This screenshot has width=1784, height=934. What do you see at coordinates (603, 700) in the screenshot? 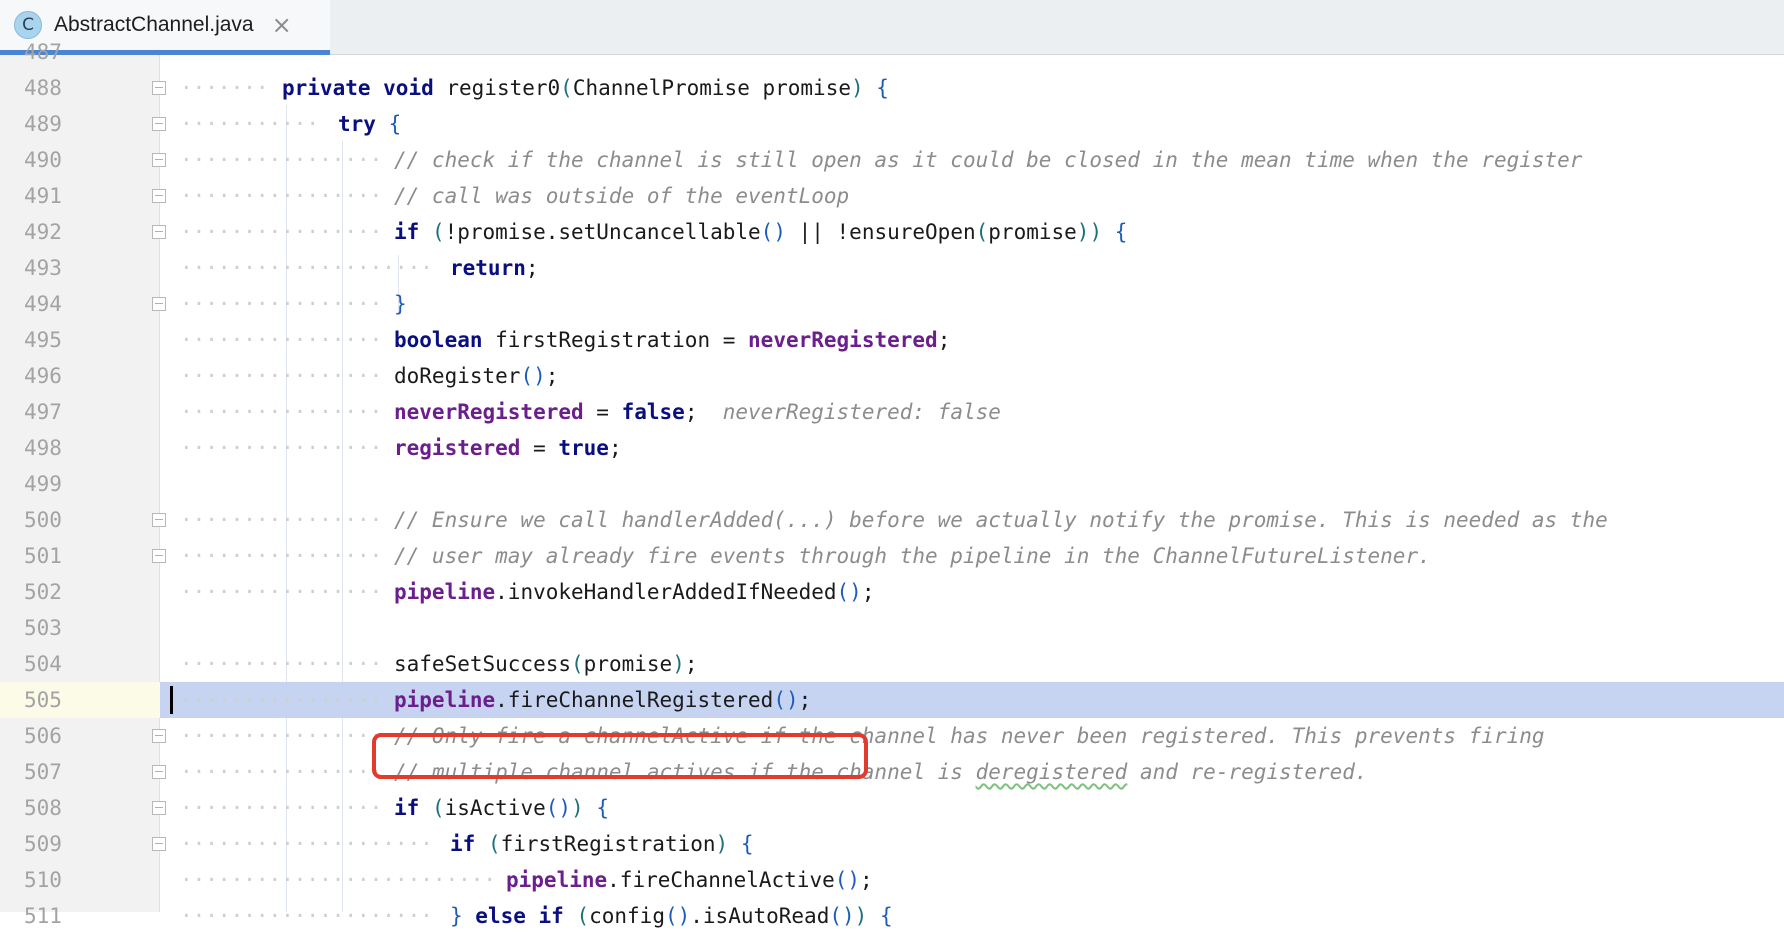
I see `code-text: pipeline.fireChannelRegistered();` at bounding box center [603, 700].